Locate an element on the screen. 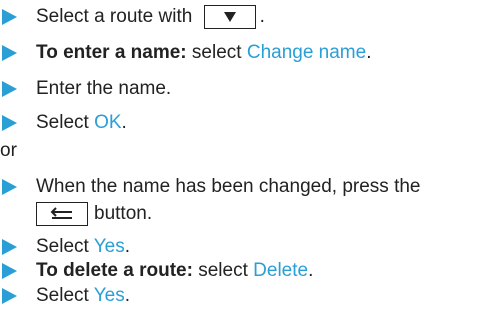  step-1-text: Select a route with is located at coordinates (117, 16).